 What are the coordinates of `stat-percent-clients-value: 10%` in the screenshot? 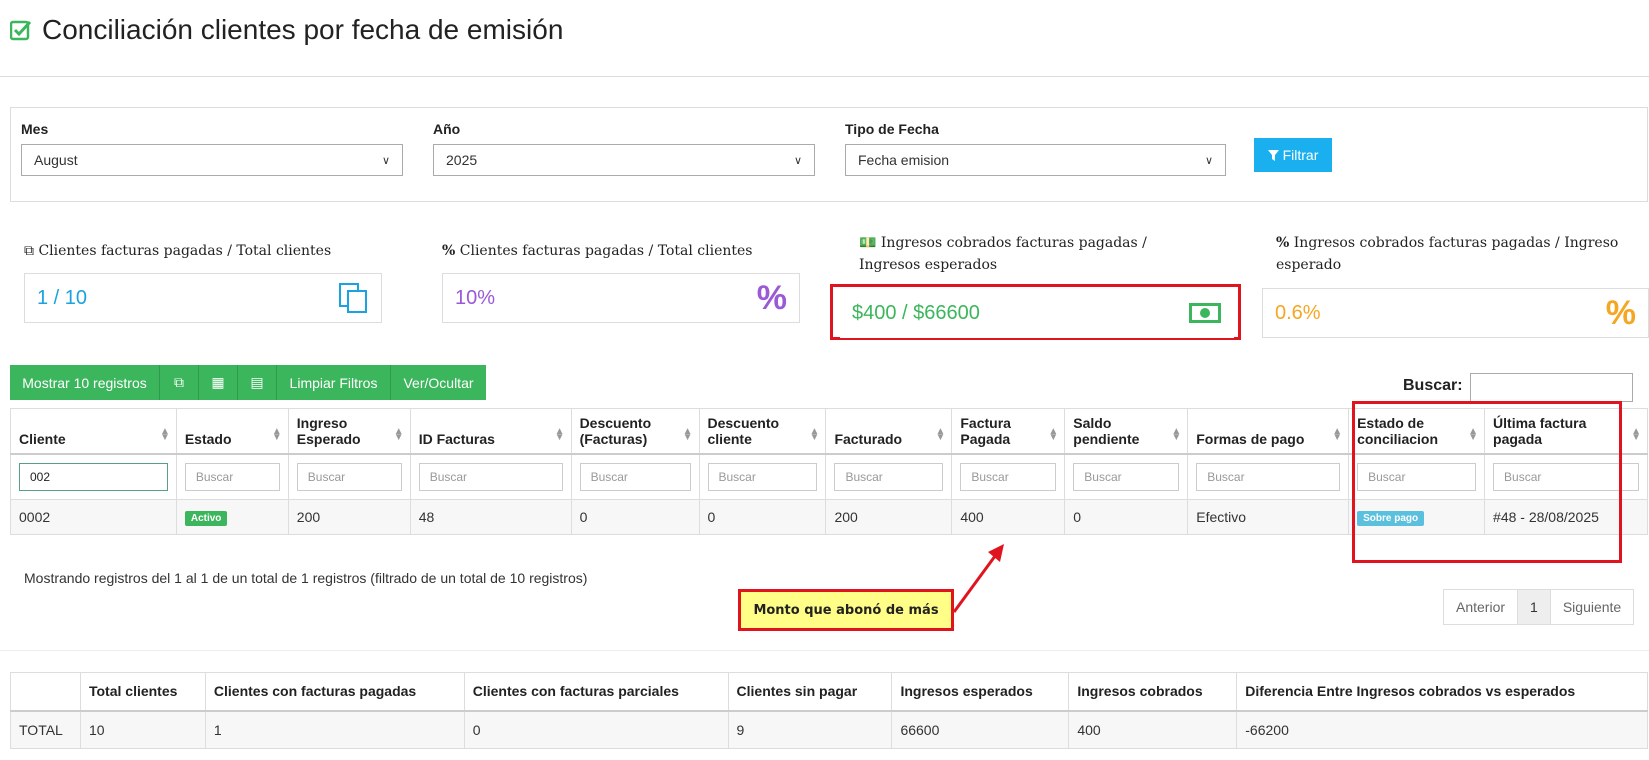 It's located at (475, 297).